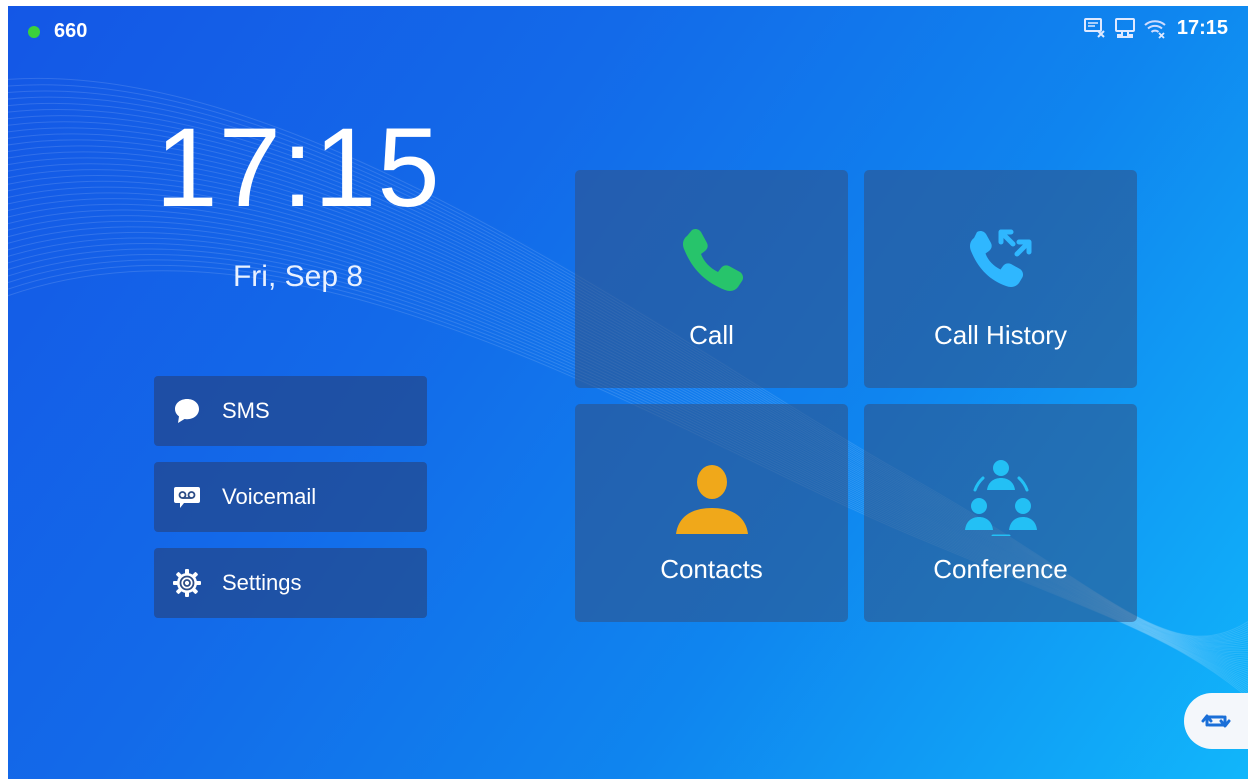 Image resolution: width=1254 pixels, height=783 pixels. I want to click on clock-date: Fri, Sep 8, so click(298, 276).